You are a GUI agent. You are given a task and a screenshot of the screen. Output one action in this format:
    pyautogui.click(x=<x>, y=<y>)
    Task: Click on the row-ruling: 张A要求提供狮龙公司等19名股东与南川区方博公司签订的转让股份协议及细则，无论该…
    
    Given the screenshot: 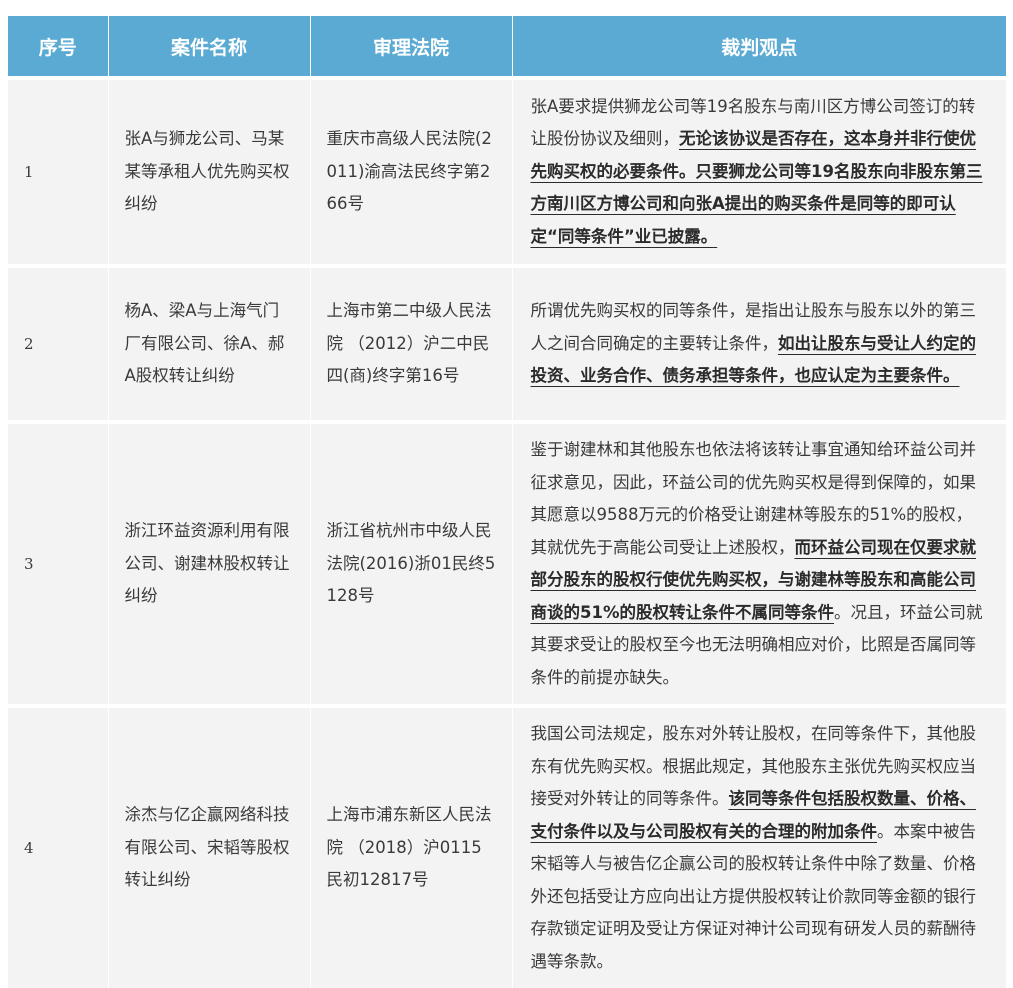 What is the action you would take?
    pyautogui.click(x=759, y=171)
    